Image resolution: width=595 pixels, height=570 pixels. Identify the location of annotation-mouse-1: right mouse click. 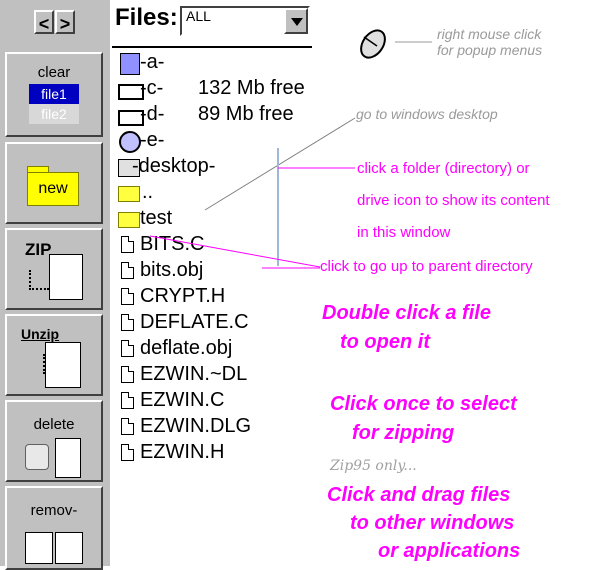
(489, 34).